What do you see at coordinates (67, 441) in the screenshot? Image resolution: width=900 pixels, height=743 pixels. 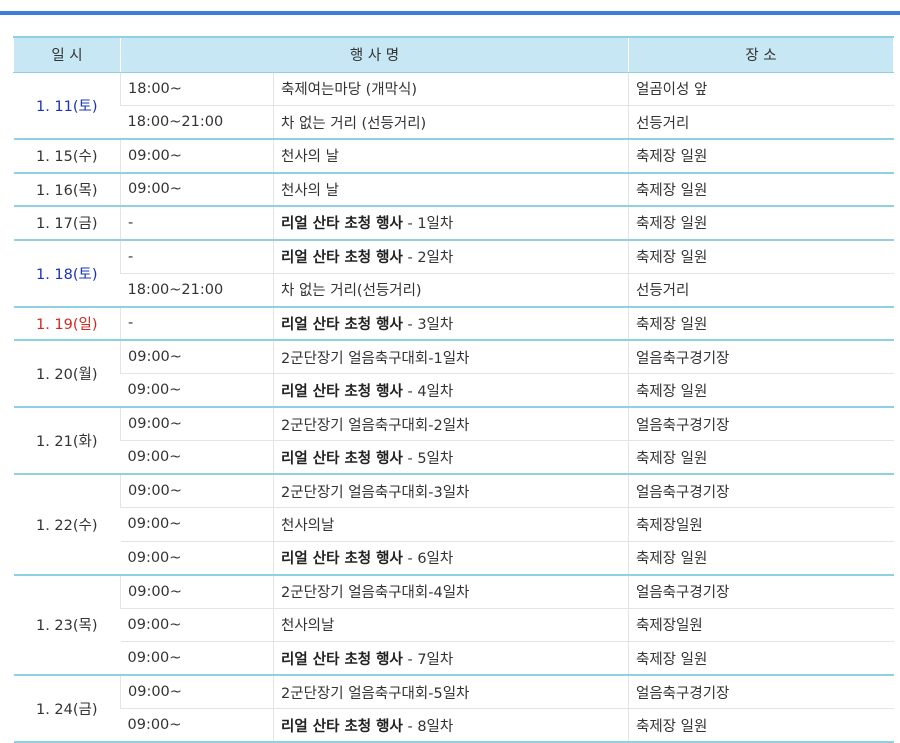 I see `date-cell: 1. 21(화)` at bounding box center [67, 441].